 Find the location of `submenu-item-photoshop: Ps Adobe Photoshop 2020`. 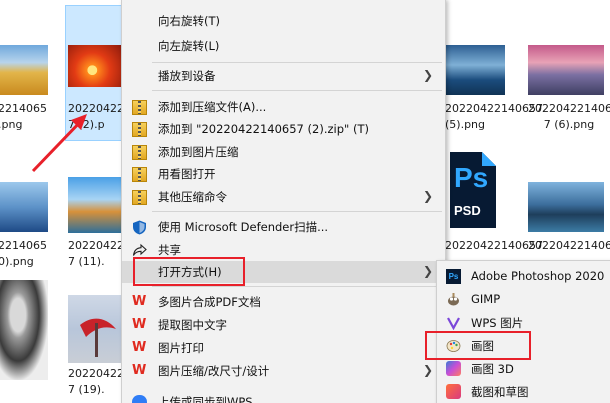

submenu-item-photoshop: Ps Adobe Photoshop 2020 is located at coordinates (523, 276).